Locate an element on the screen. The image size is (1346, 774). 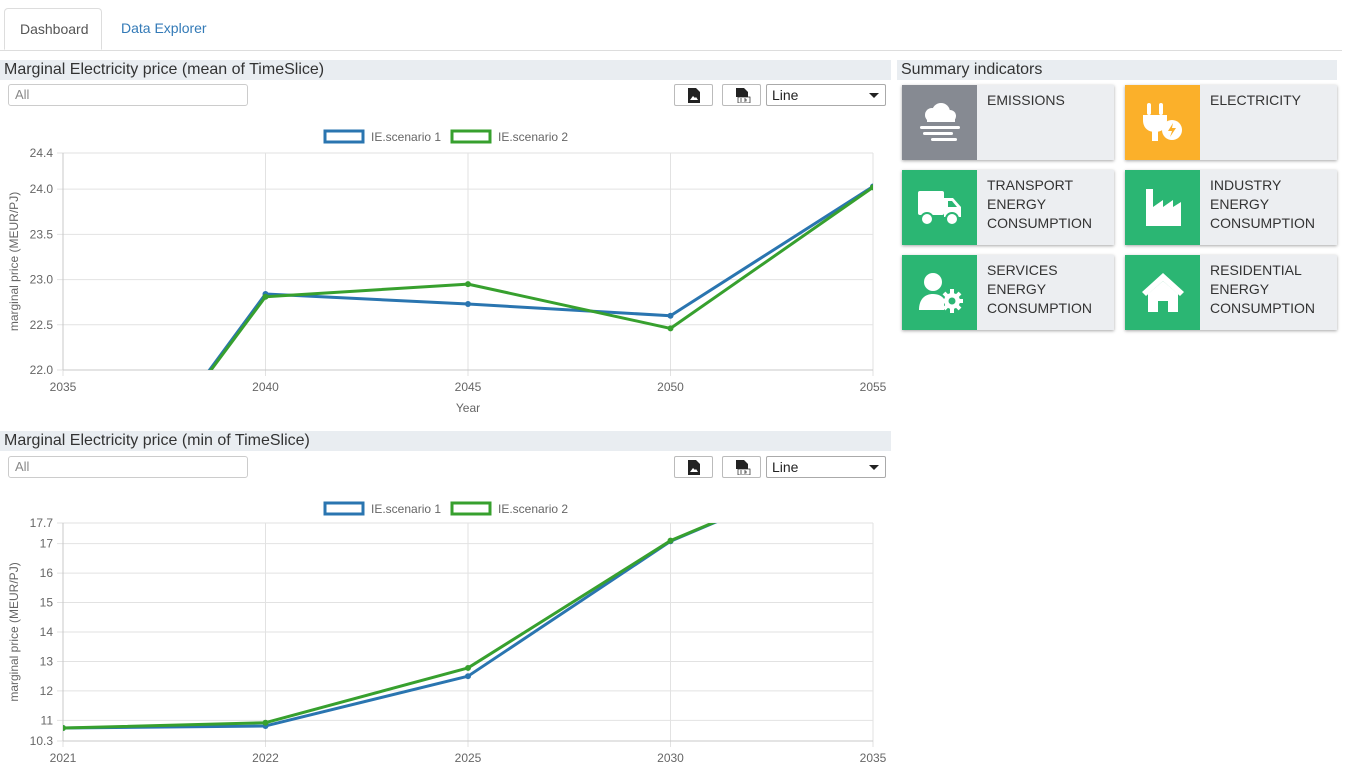
y-tick-label: 15 is located at coordinates (47, 603).